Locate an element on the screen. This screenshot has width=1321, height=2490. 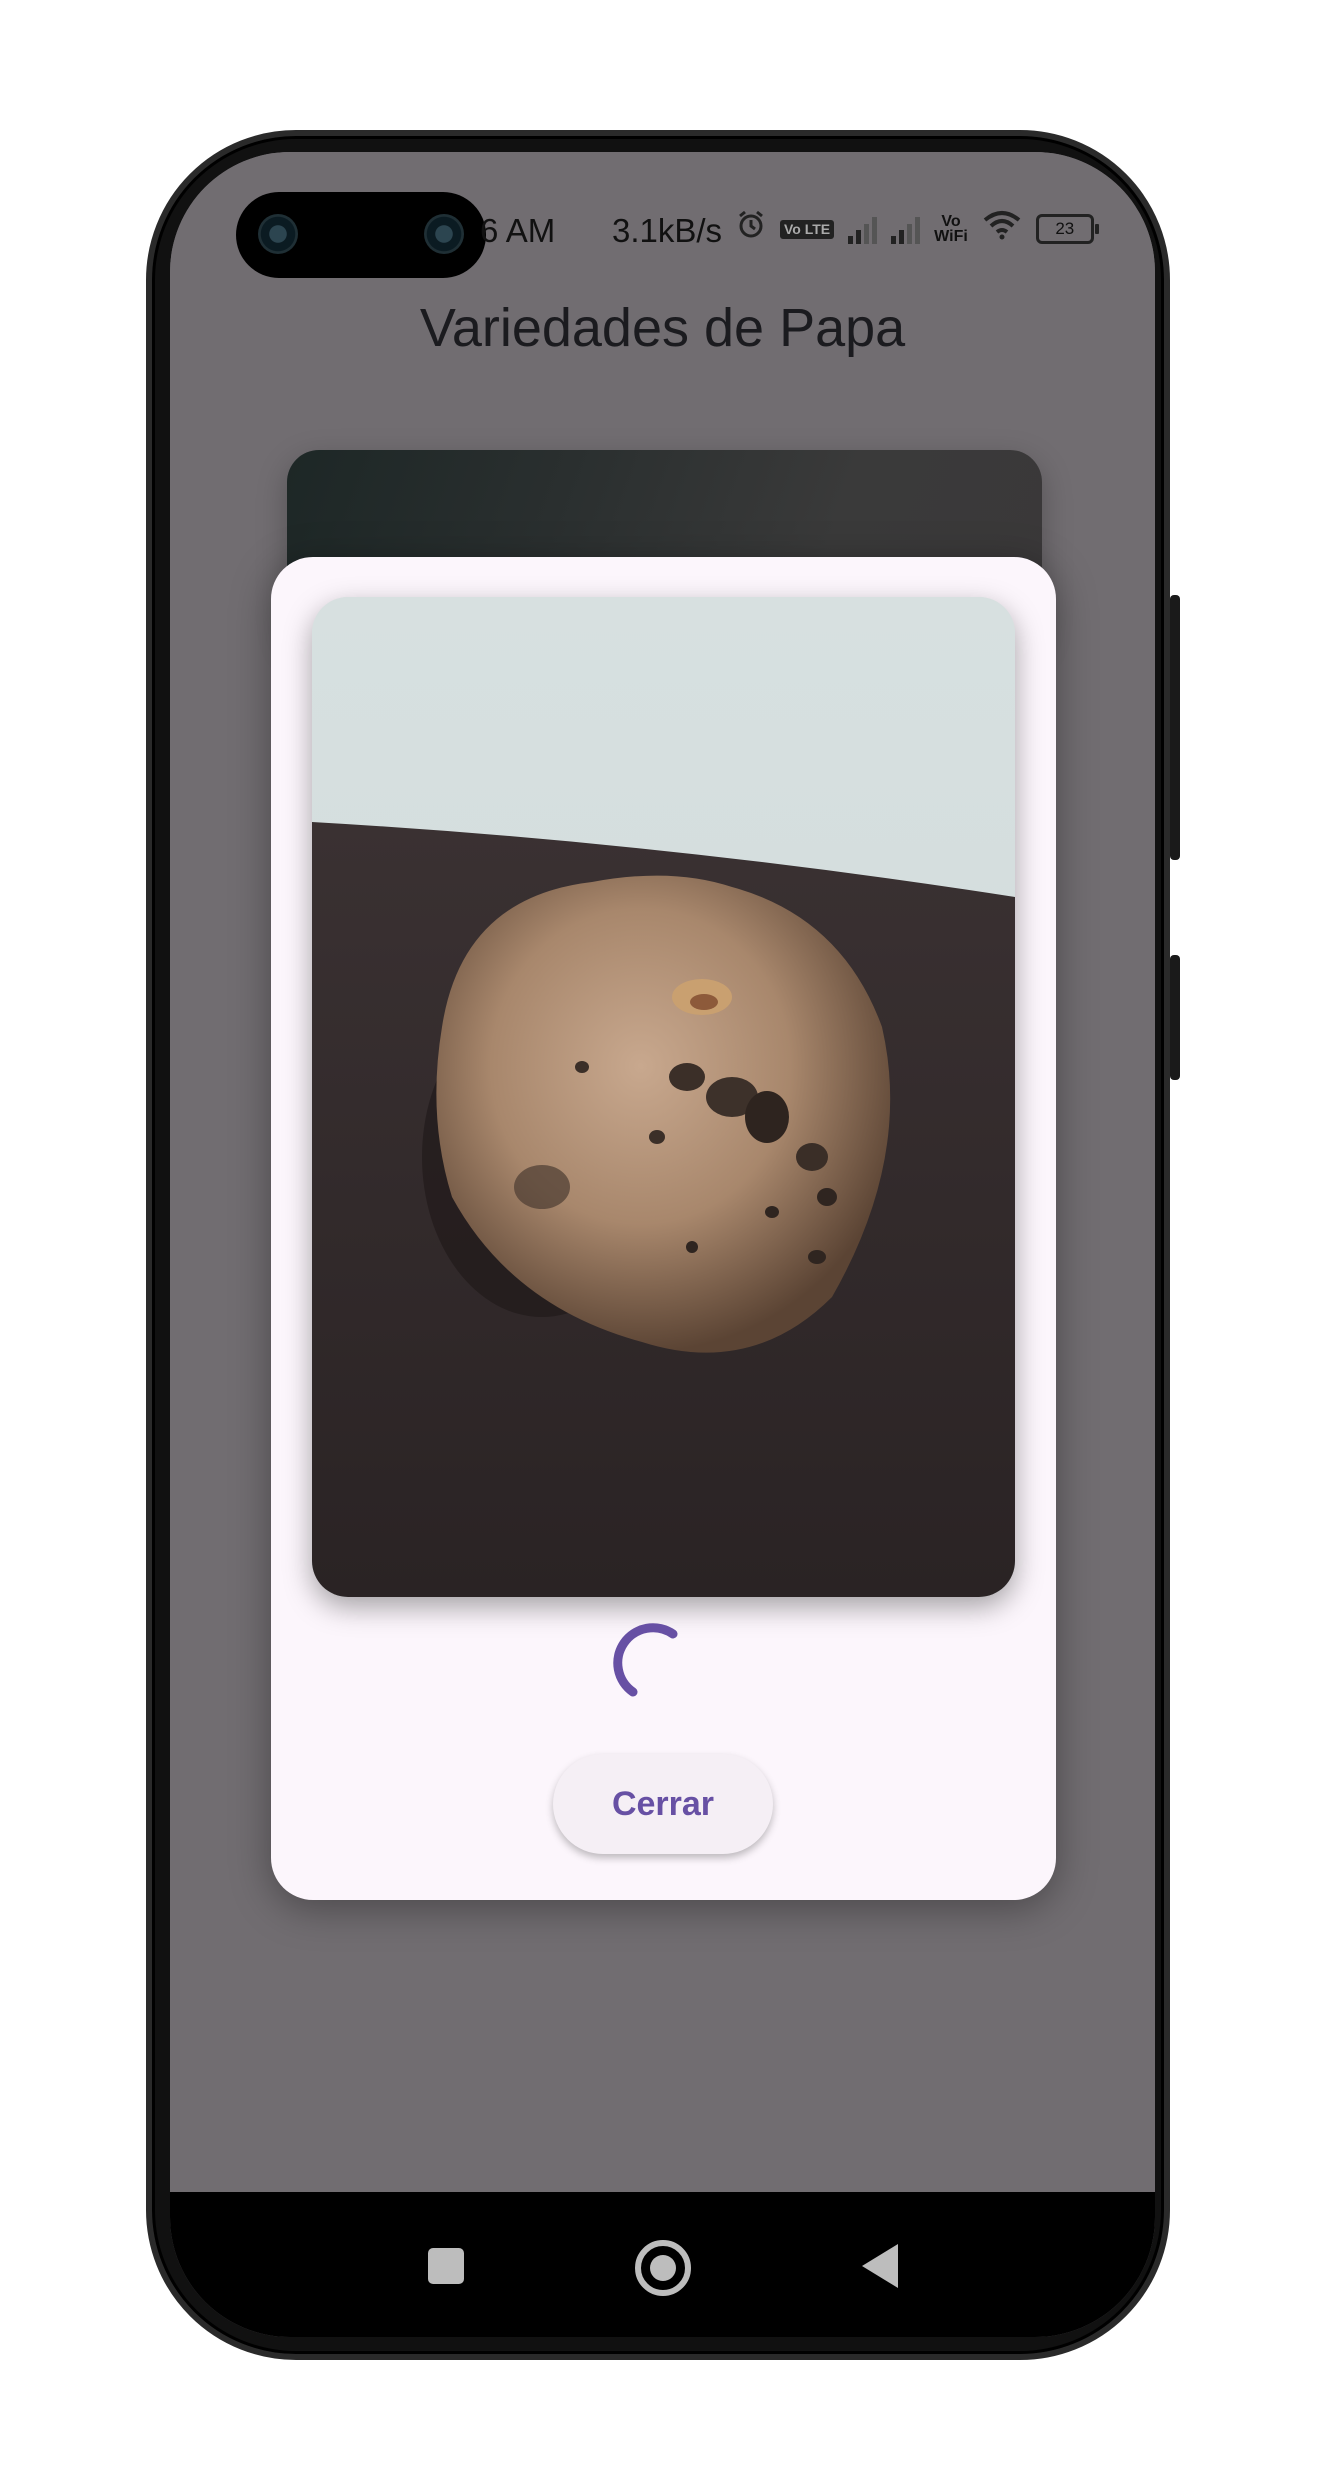
battery-icon: 23 is located at coordinates (1067, 229).